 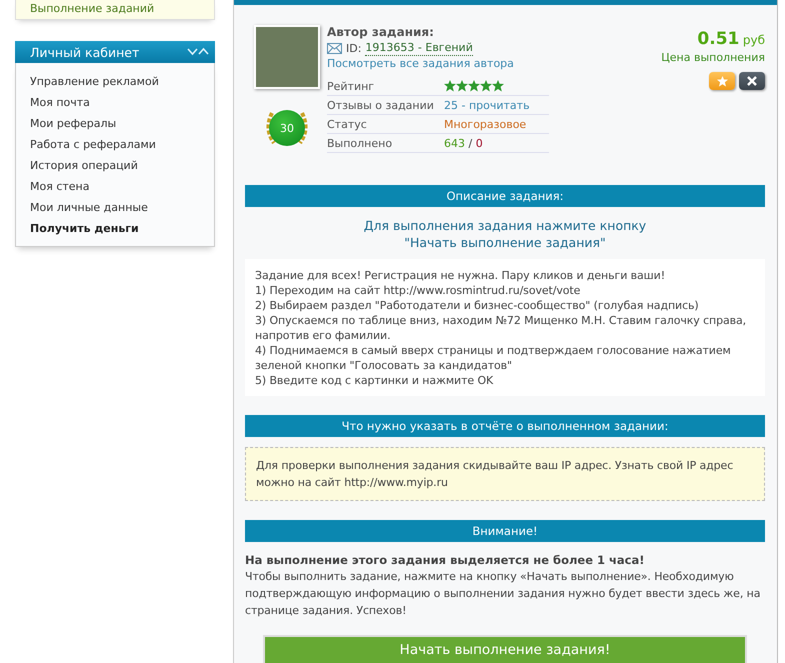 What do you see at coordinates (503, 594) in the screenshot?
I see `attention-text: Чтобы выполнить задание, нажмите на кнопку «Начать выполнение». Необходимую подтверждающую информацию о выполнении задания нужно будет ввести здесь же, на странице задания. Успехов!` at bounding box center [503, 594].